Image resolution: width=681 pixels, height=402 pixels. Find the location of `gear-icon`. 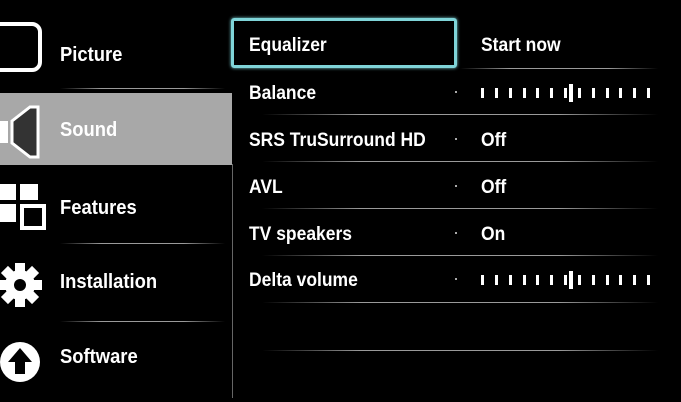

gear-icon is located at coordinates (24, 285).